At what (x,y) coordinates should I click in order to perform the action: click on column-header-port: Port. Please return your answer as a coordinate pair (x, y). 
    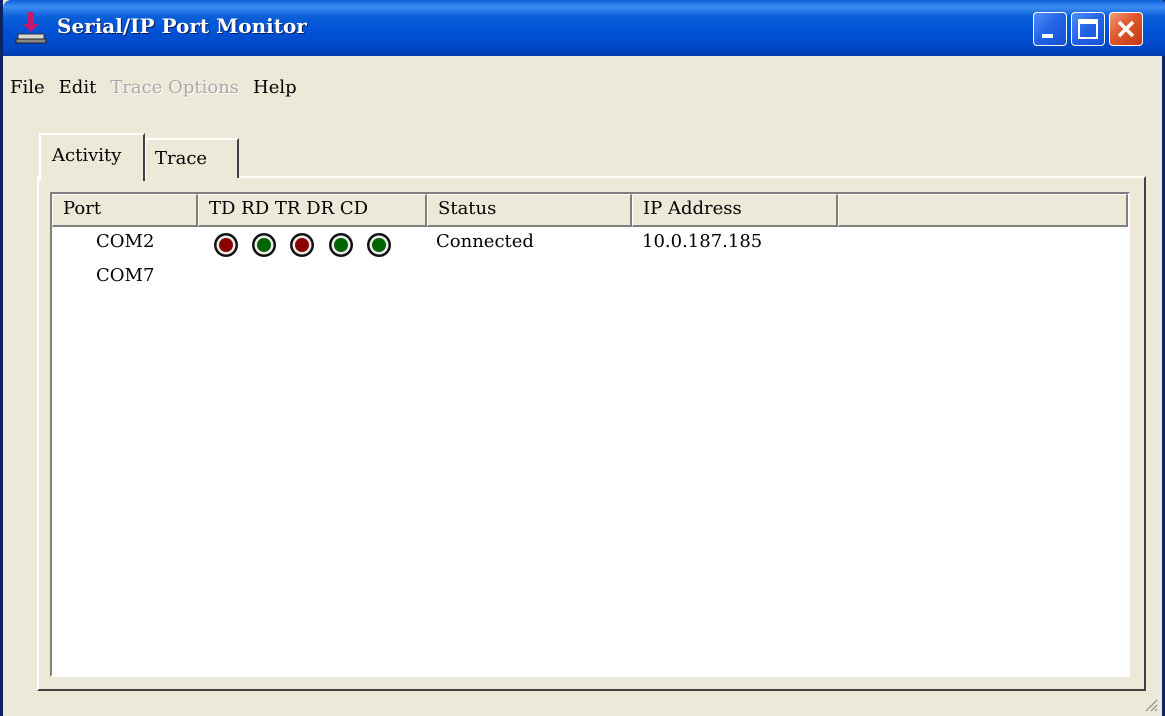
    Looking at the image, I should click on (125, 210).